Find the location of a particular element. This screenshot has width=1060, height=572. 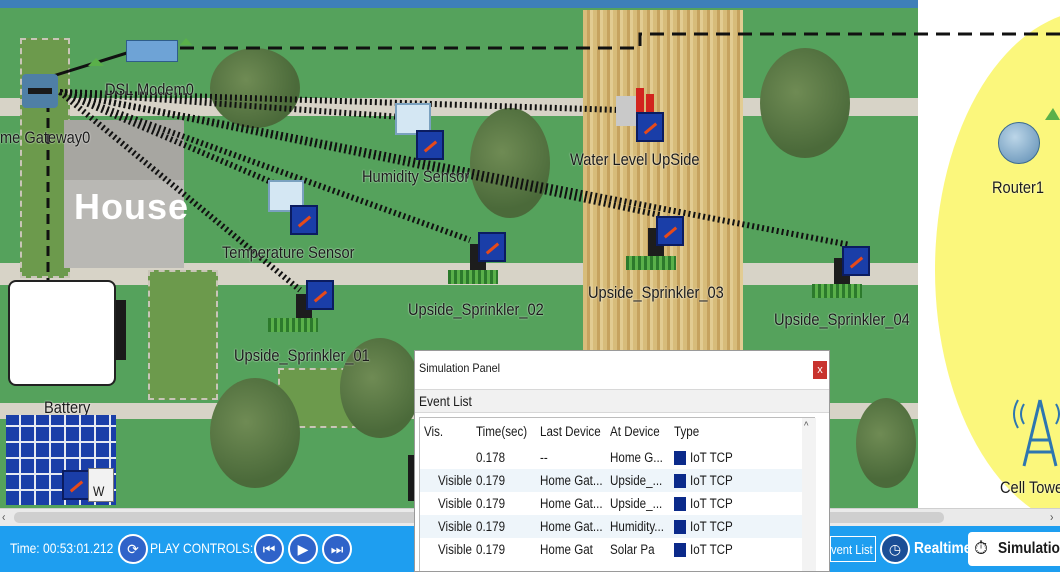

step-forward-button: ⏭ is located at coordinates (337, 549).